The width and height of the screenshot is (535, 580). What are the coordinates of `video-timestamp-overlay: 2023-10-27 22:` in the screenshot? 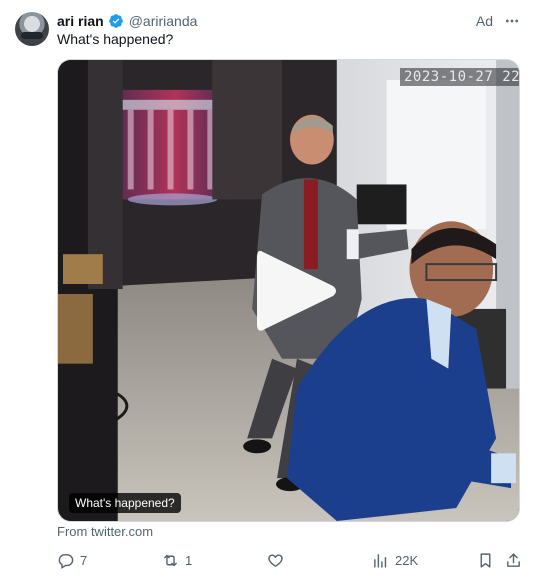 It's located at (459, 77).